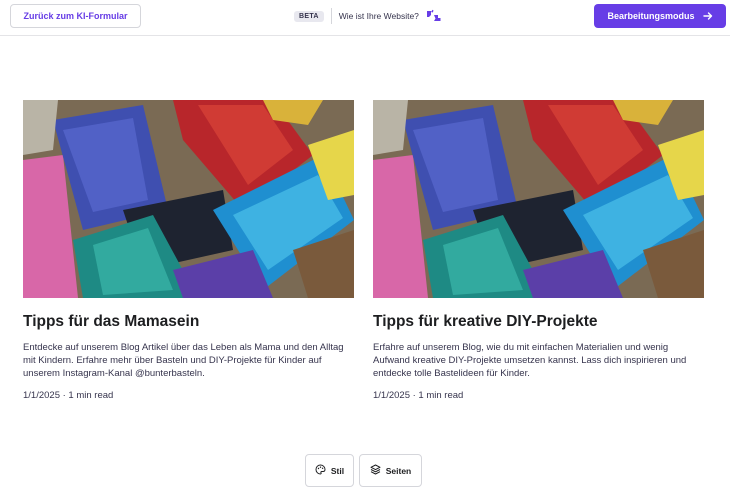 The image size is (730, 487). Describe the element at coordinates (188, 322) in the screenshot. I see `post-title: Tipps für das Mamasein` at that location.